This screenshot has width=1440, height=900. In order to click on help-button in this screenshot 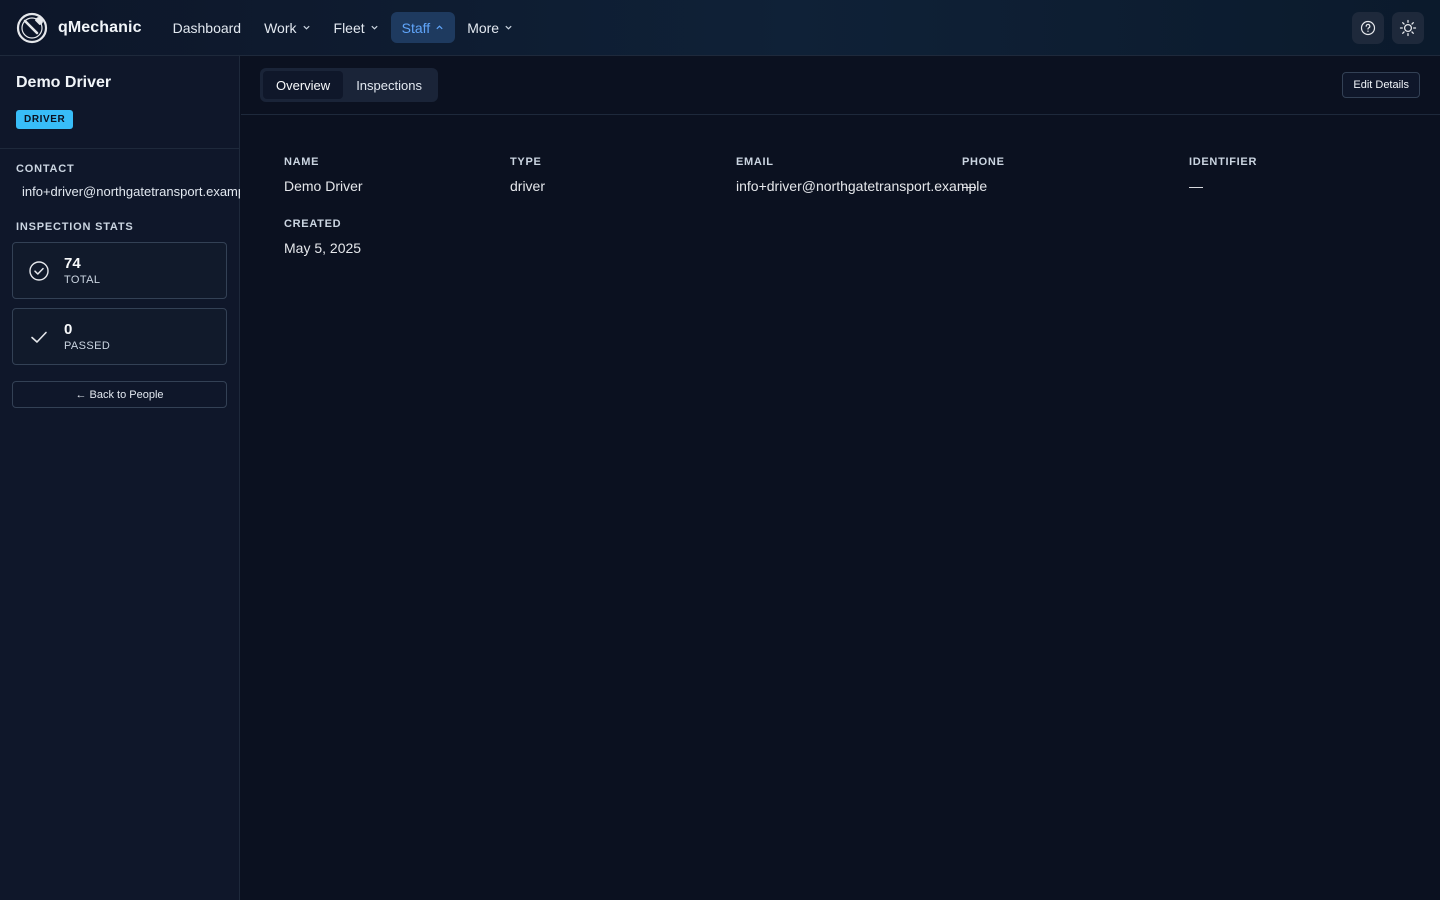, I will do `click(1368, 28)`.